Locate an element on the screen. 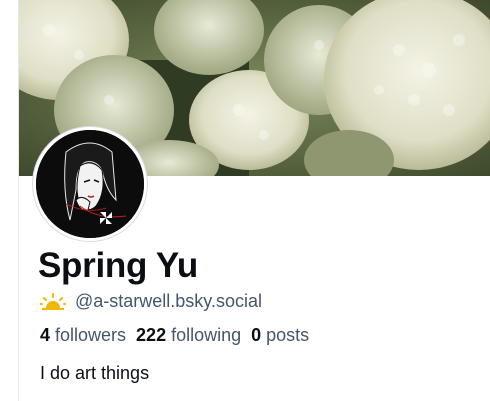 The image size is (490, 401). following-link: 222 following is located at coordinates (188, 335).